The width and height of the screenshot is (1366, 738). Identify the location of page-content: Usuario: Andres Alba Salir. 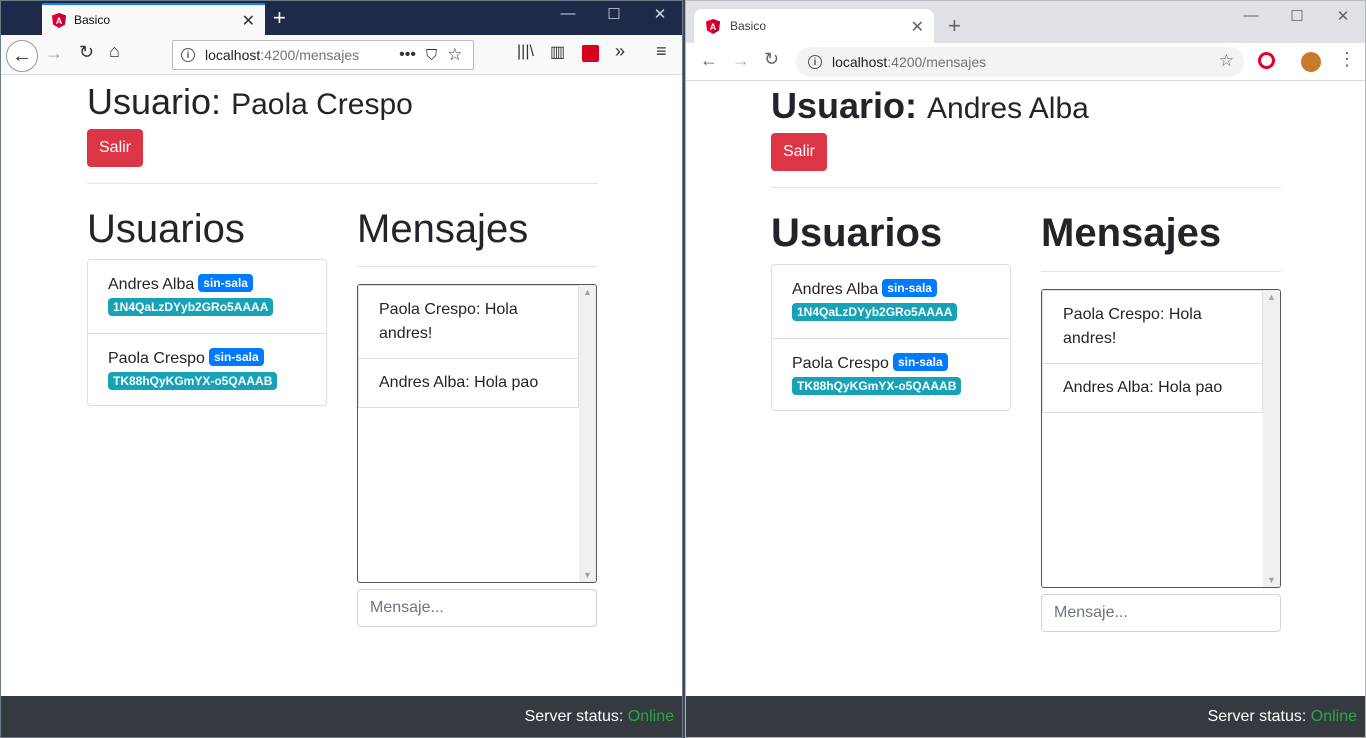
(1026, 136).